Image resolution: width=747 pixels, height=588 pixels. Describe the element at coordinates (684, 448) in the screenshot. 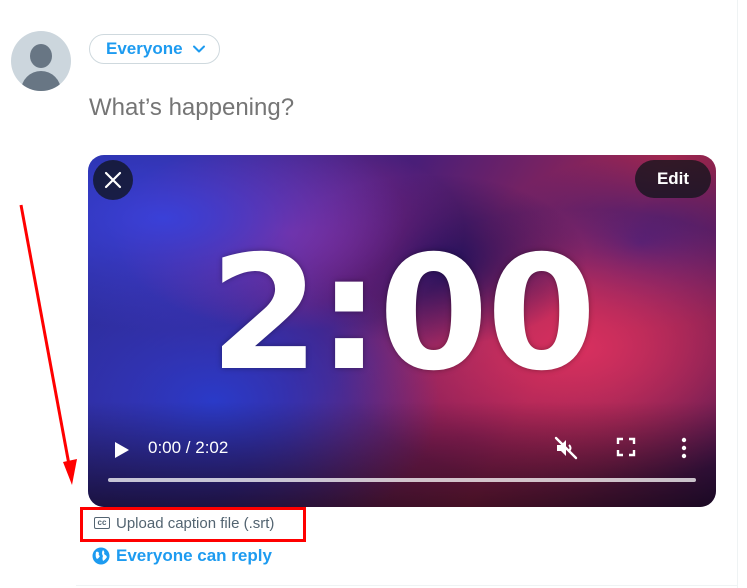

I see `more-vertical-icon` at that location.